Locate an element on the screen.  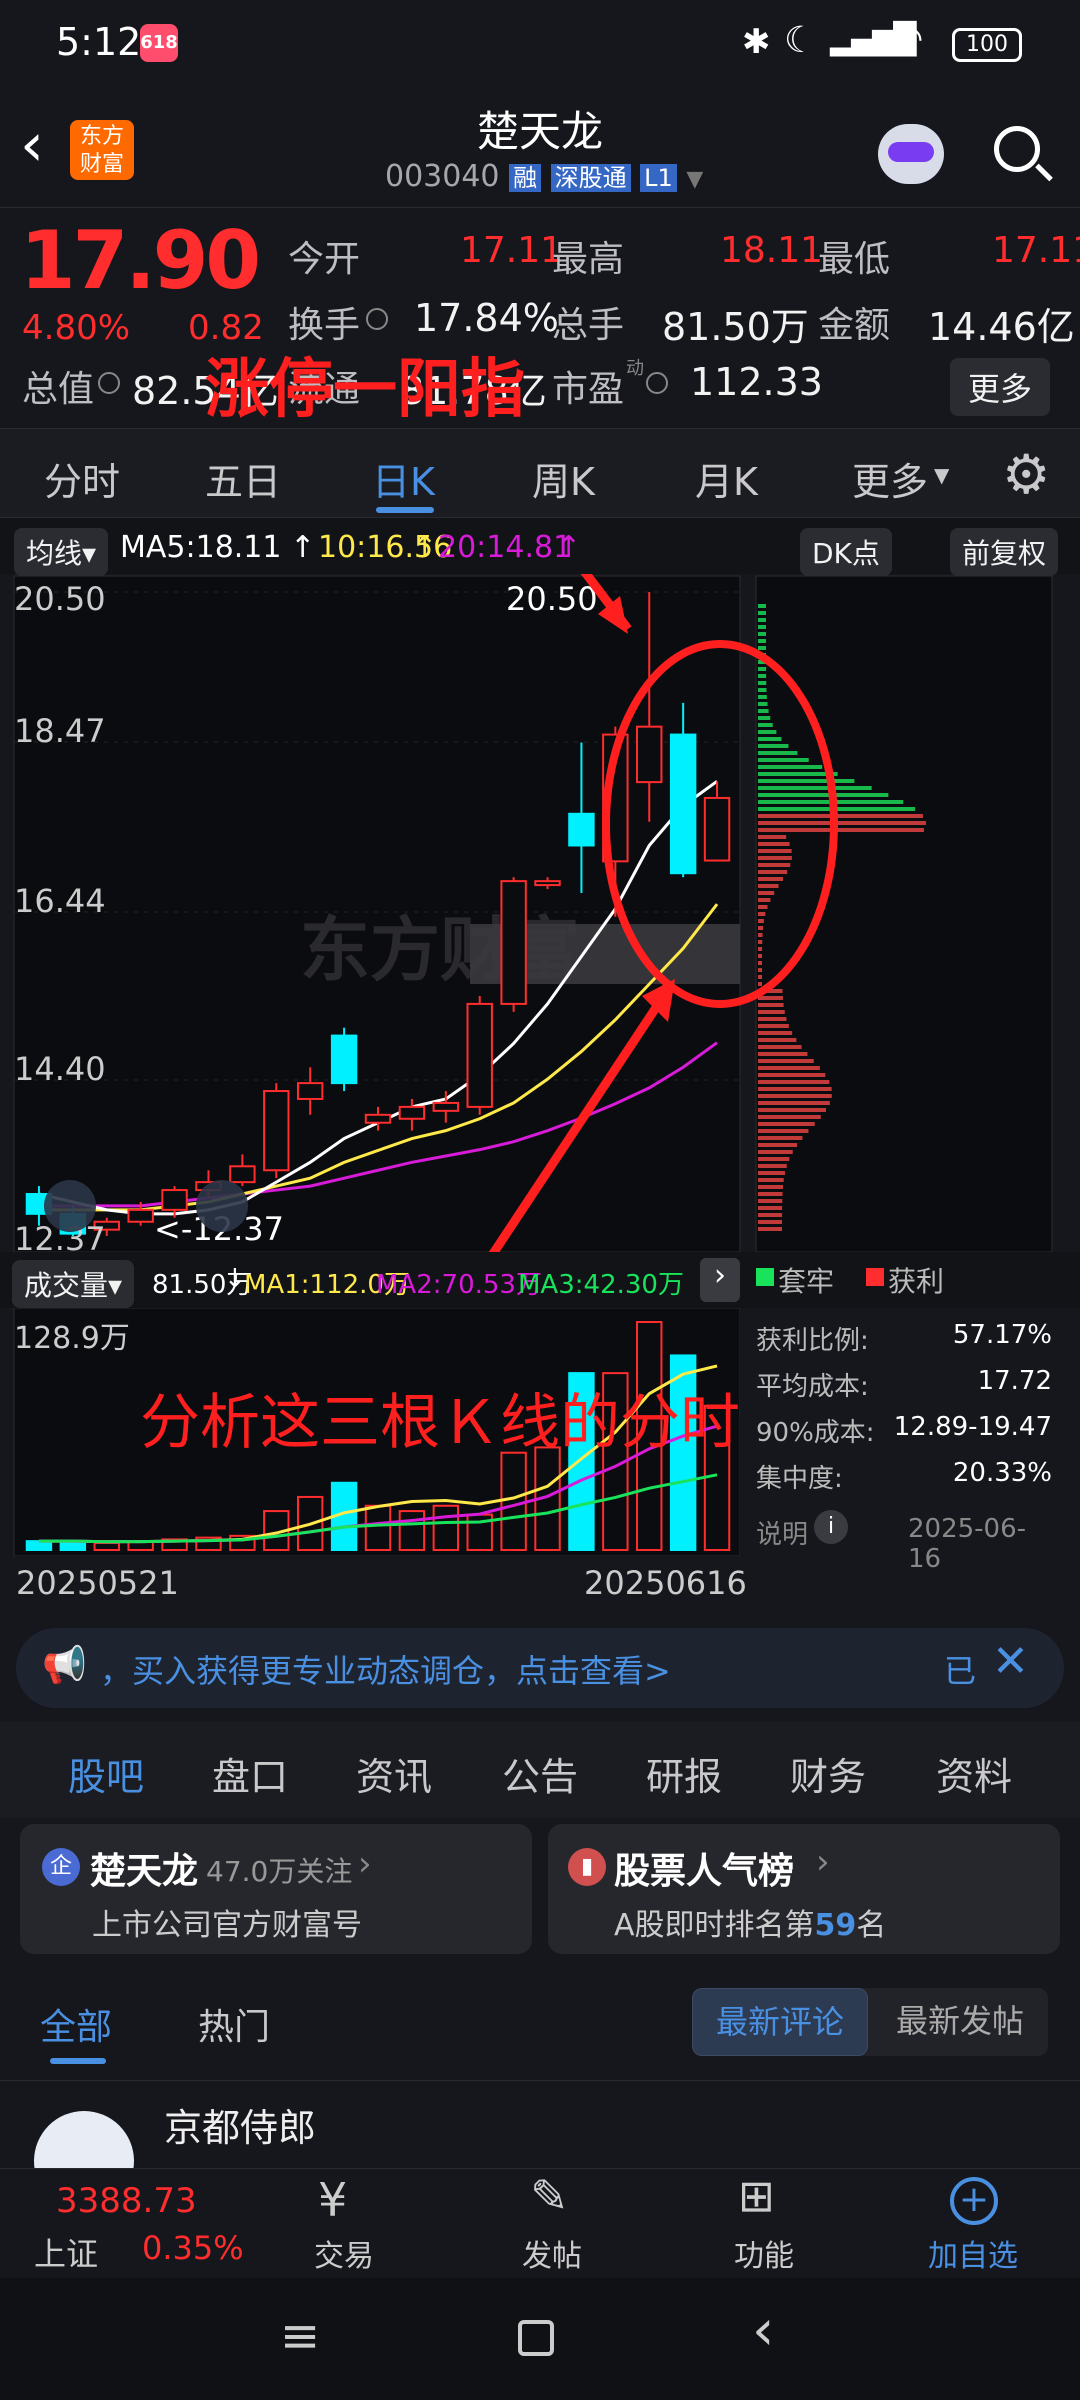
more-button: 更多 is located at coordinates (1000, 387).